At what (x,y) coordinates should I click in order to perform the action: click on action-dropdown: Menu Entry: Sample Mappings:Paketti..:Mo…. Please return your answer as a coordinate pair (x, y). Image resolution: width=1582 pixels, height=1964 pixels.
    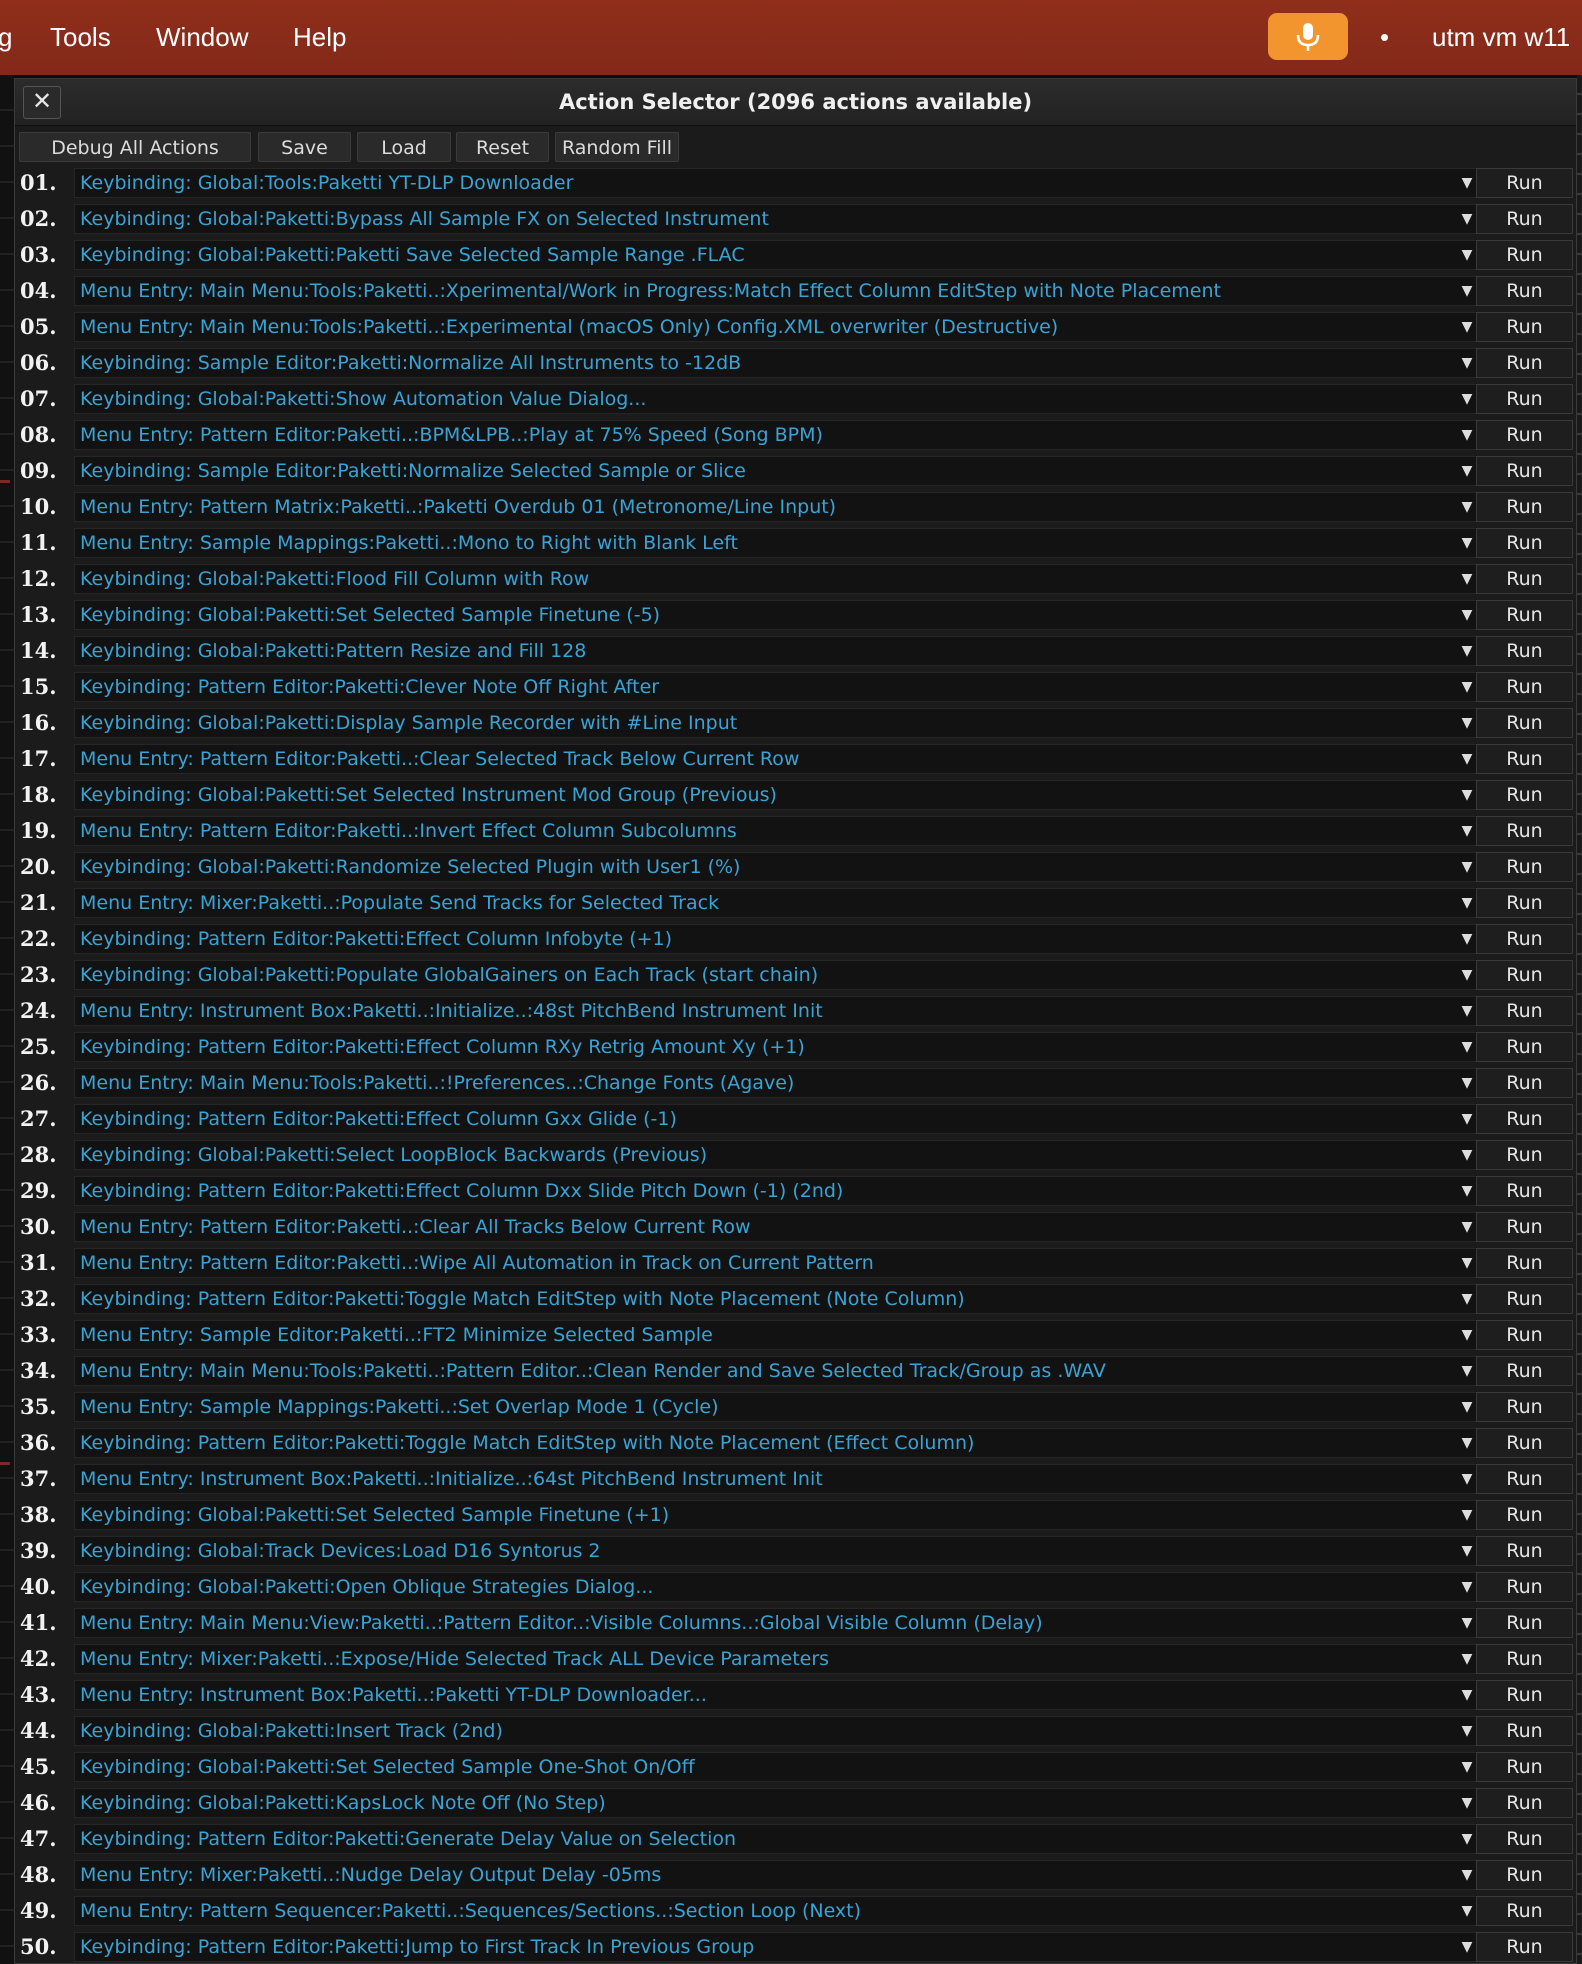
    Looking at the image, I should click on (779, 543).